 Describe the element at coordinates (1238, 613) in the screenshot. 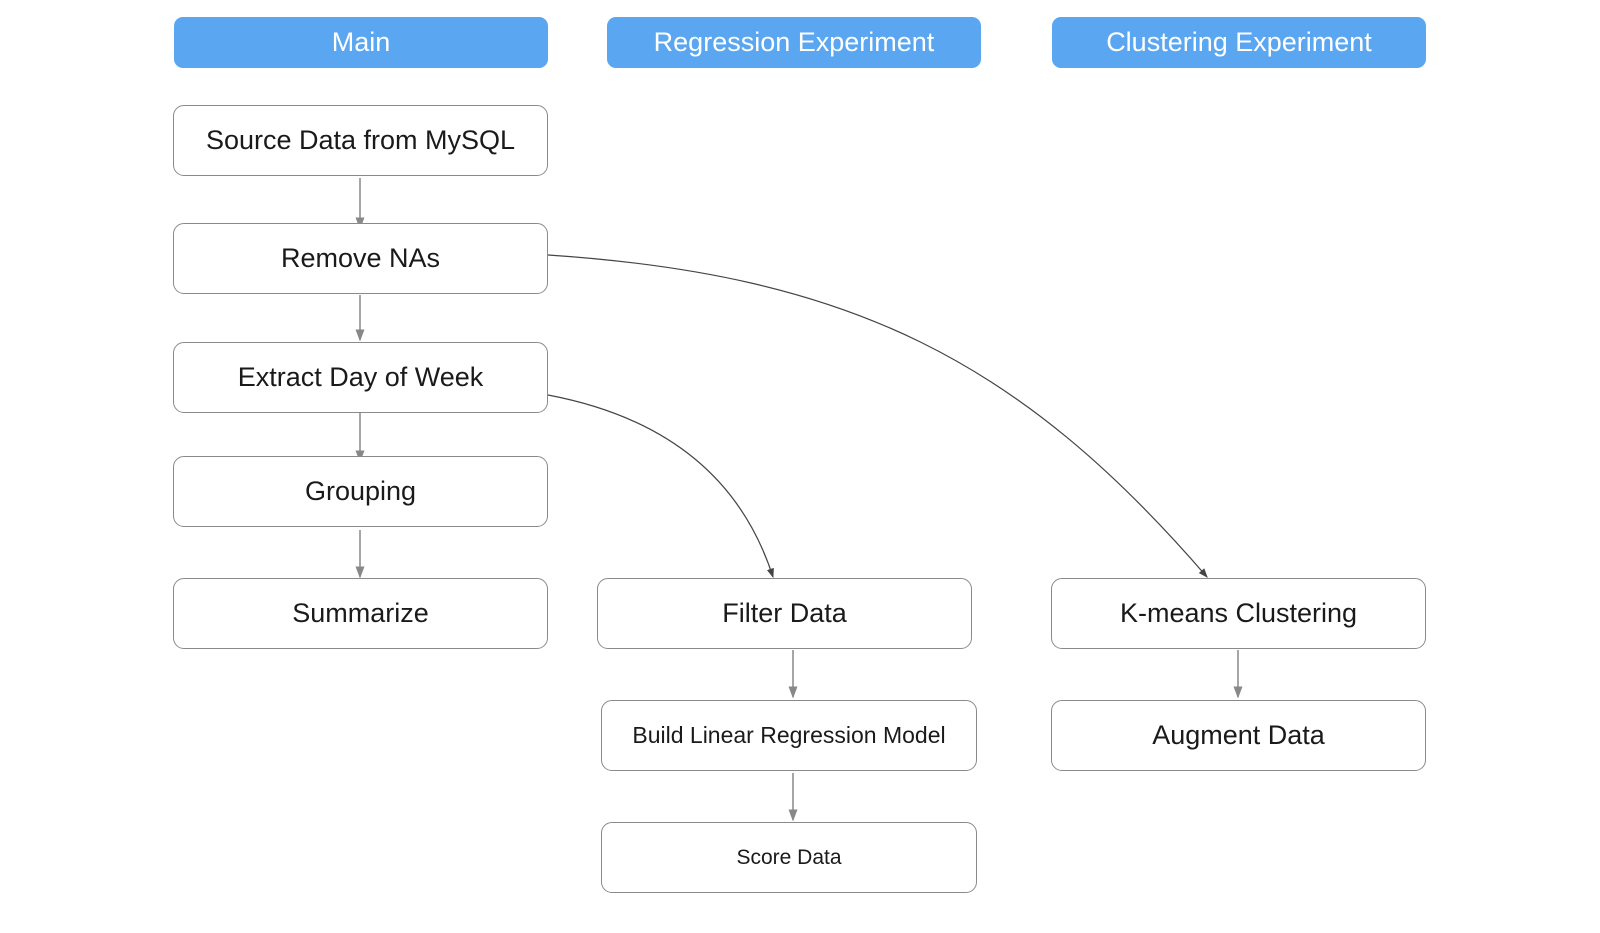

I see `node-kmeans-clustering: K-means Clustering` at that location.